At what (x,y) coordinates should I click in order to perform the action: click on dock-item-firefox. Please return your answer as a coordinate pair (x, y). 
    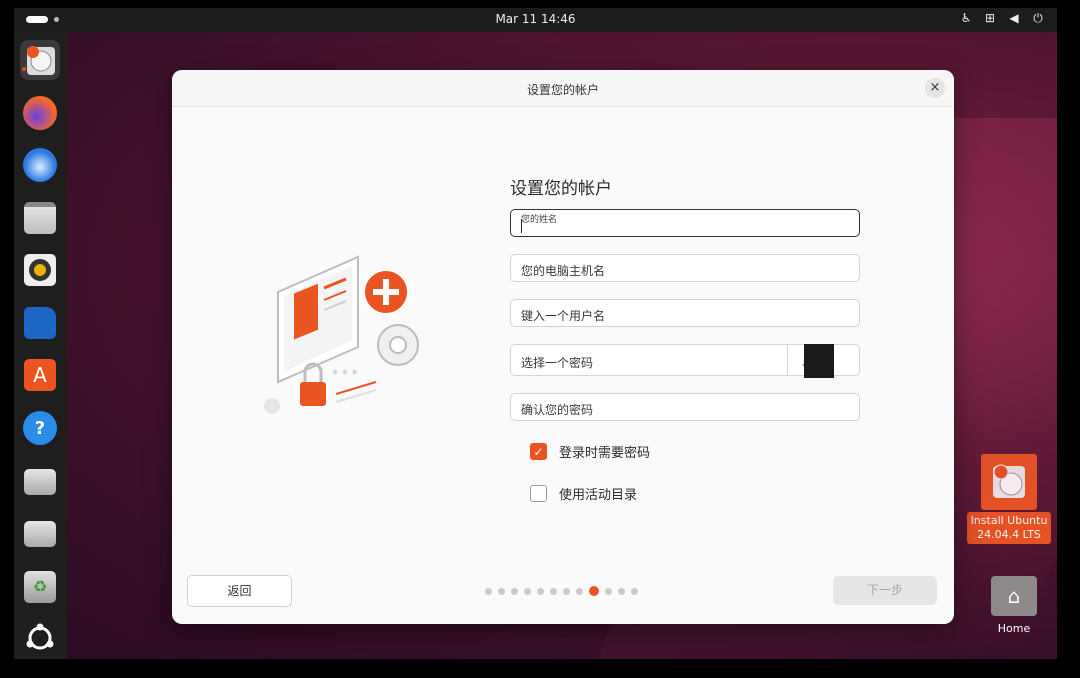
    Looking at the image, I should click on (40, 113).